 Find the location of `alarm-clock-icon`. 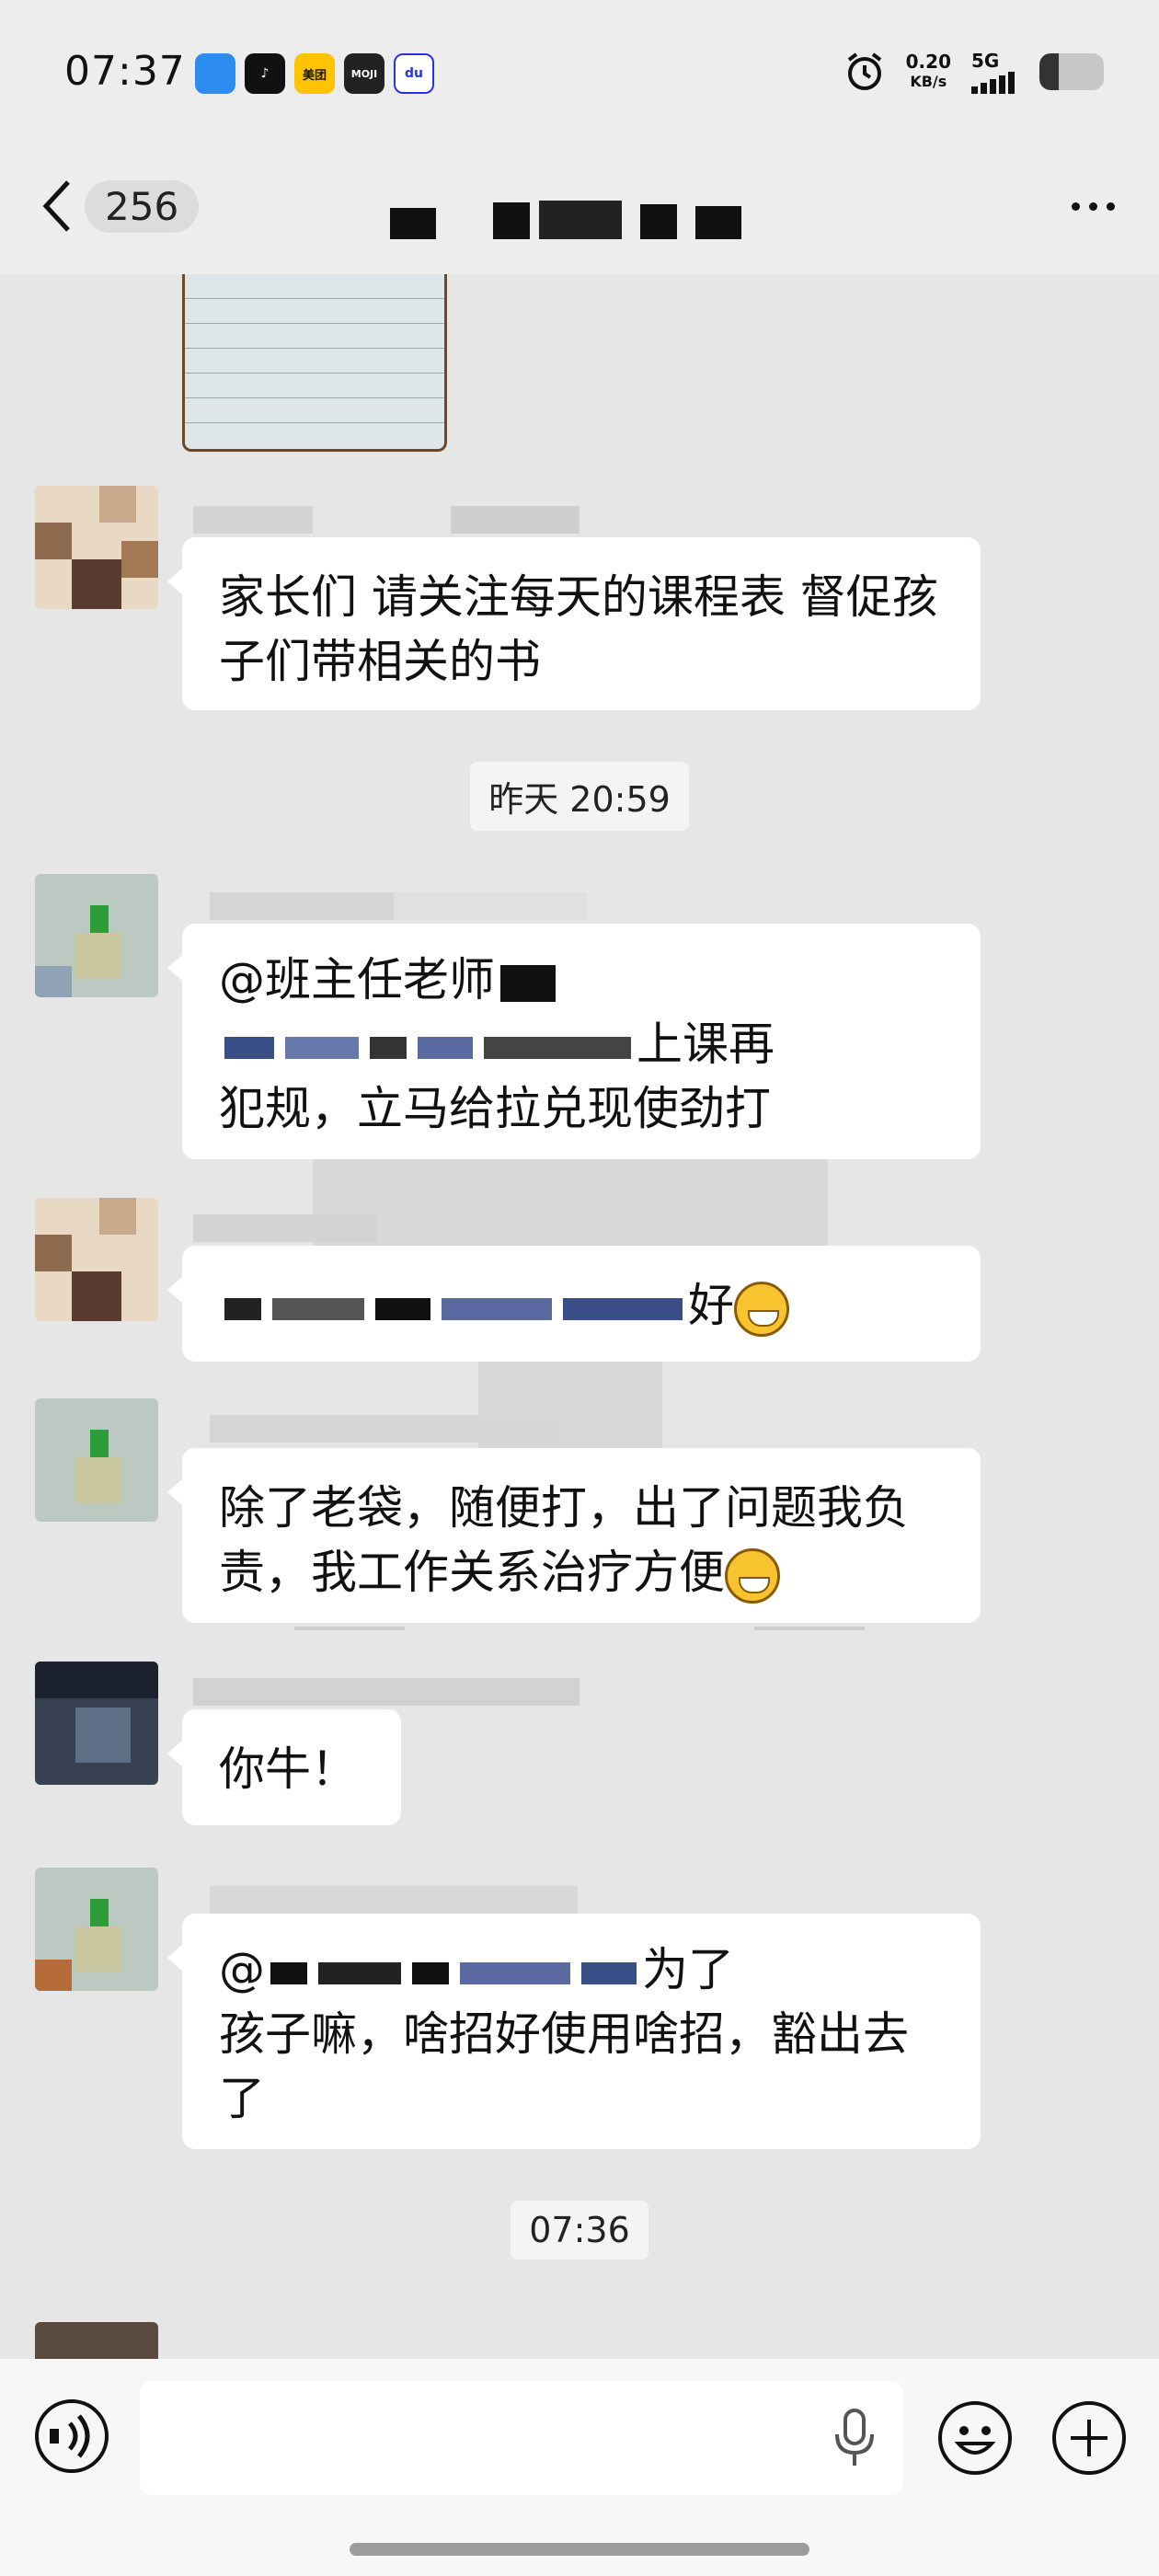

alarm-clock-icon is located at coordinates (864, 71).